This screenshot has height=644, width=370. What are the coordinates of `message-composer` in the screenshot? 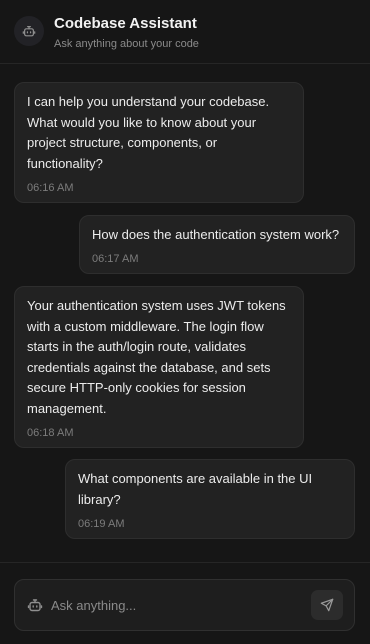 It's located at (184, 605).